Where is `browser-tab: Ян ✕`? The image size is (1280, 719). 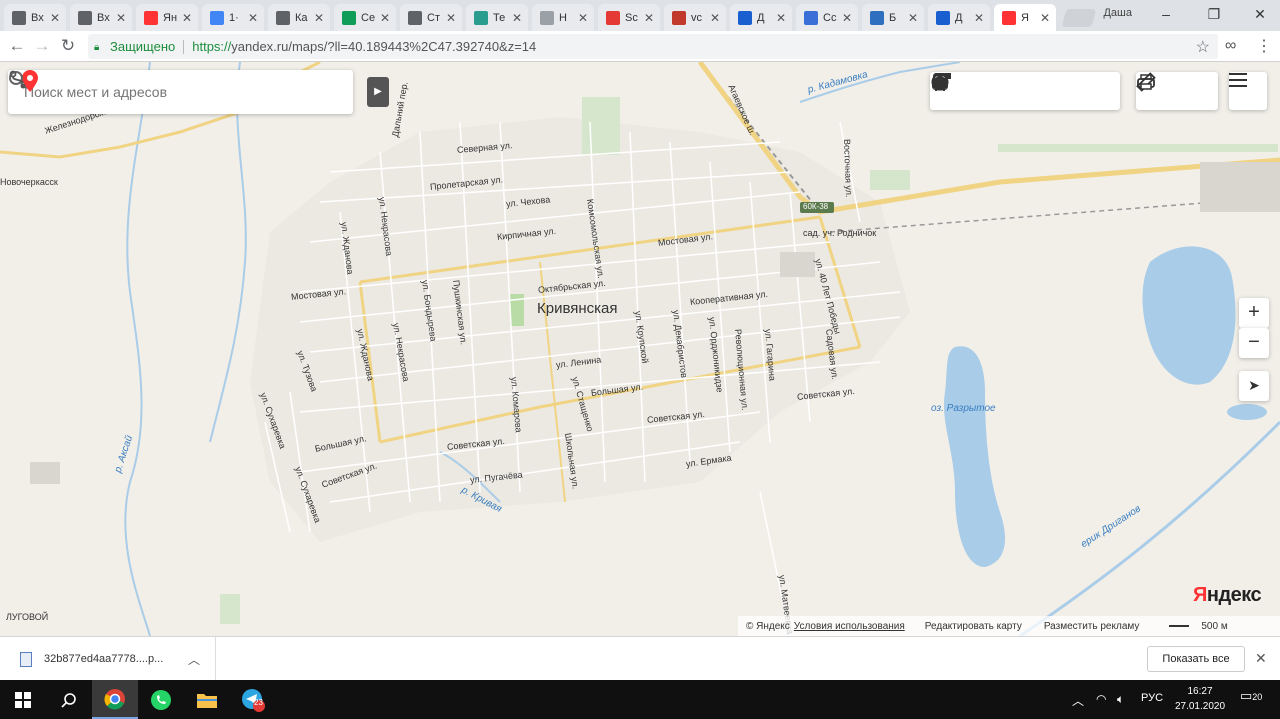
browser-tab: Ян ✕ is located at coordinates (167, 17).